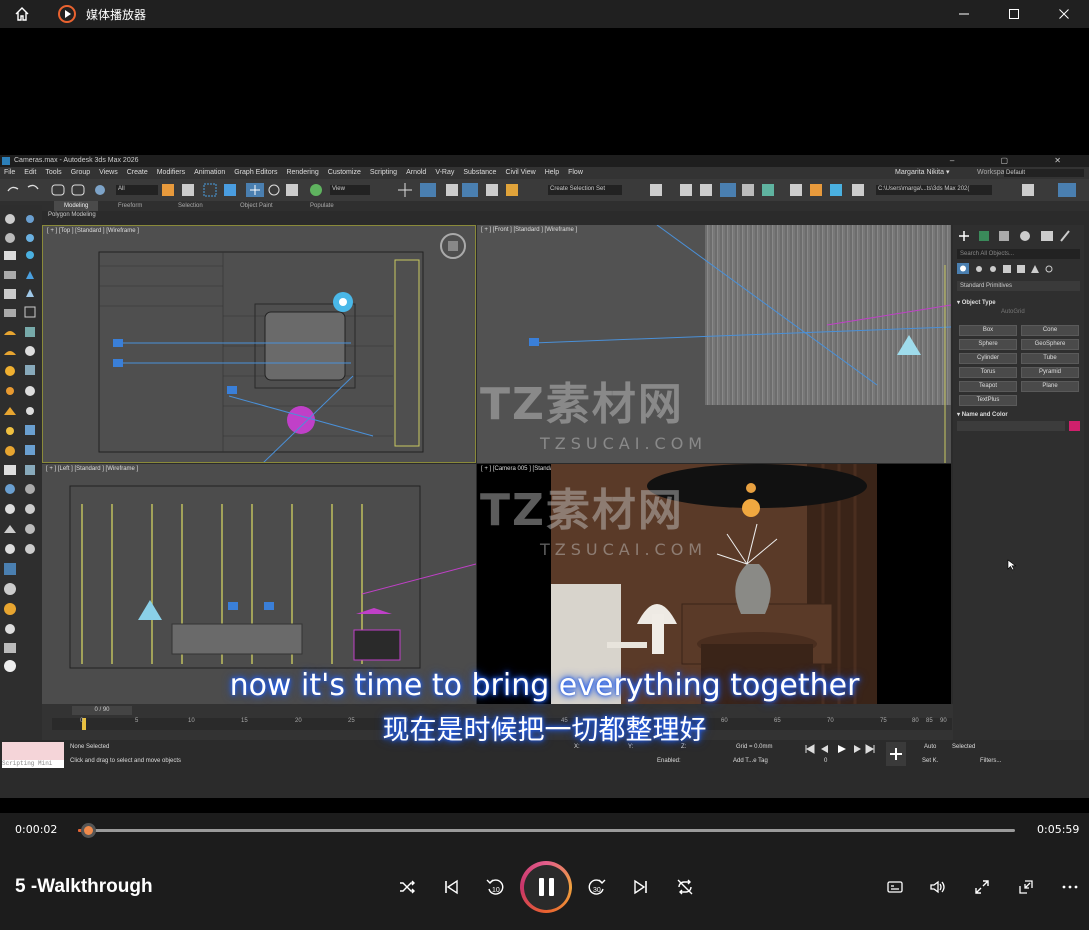 This screenshot has width=1089, height=930. I want to click on repeat-button, so click(685, 887).